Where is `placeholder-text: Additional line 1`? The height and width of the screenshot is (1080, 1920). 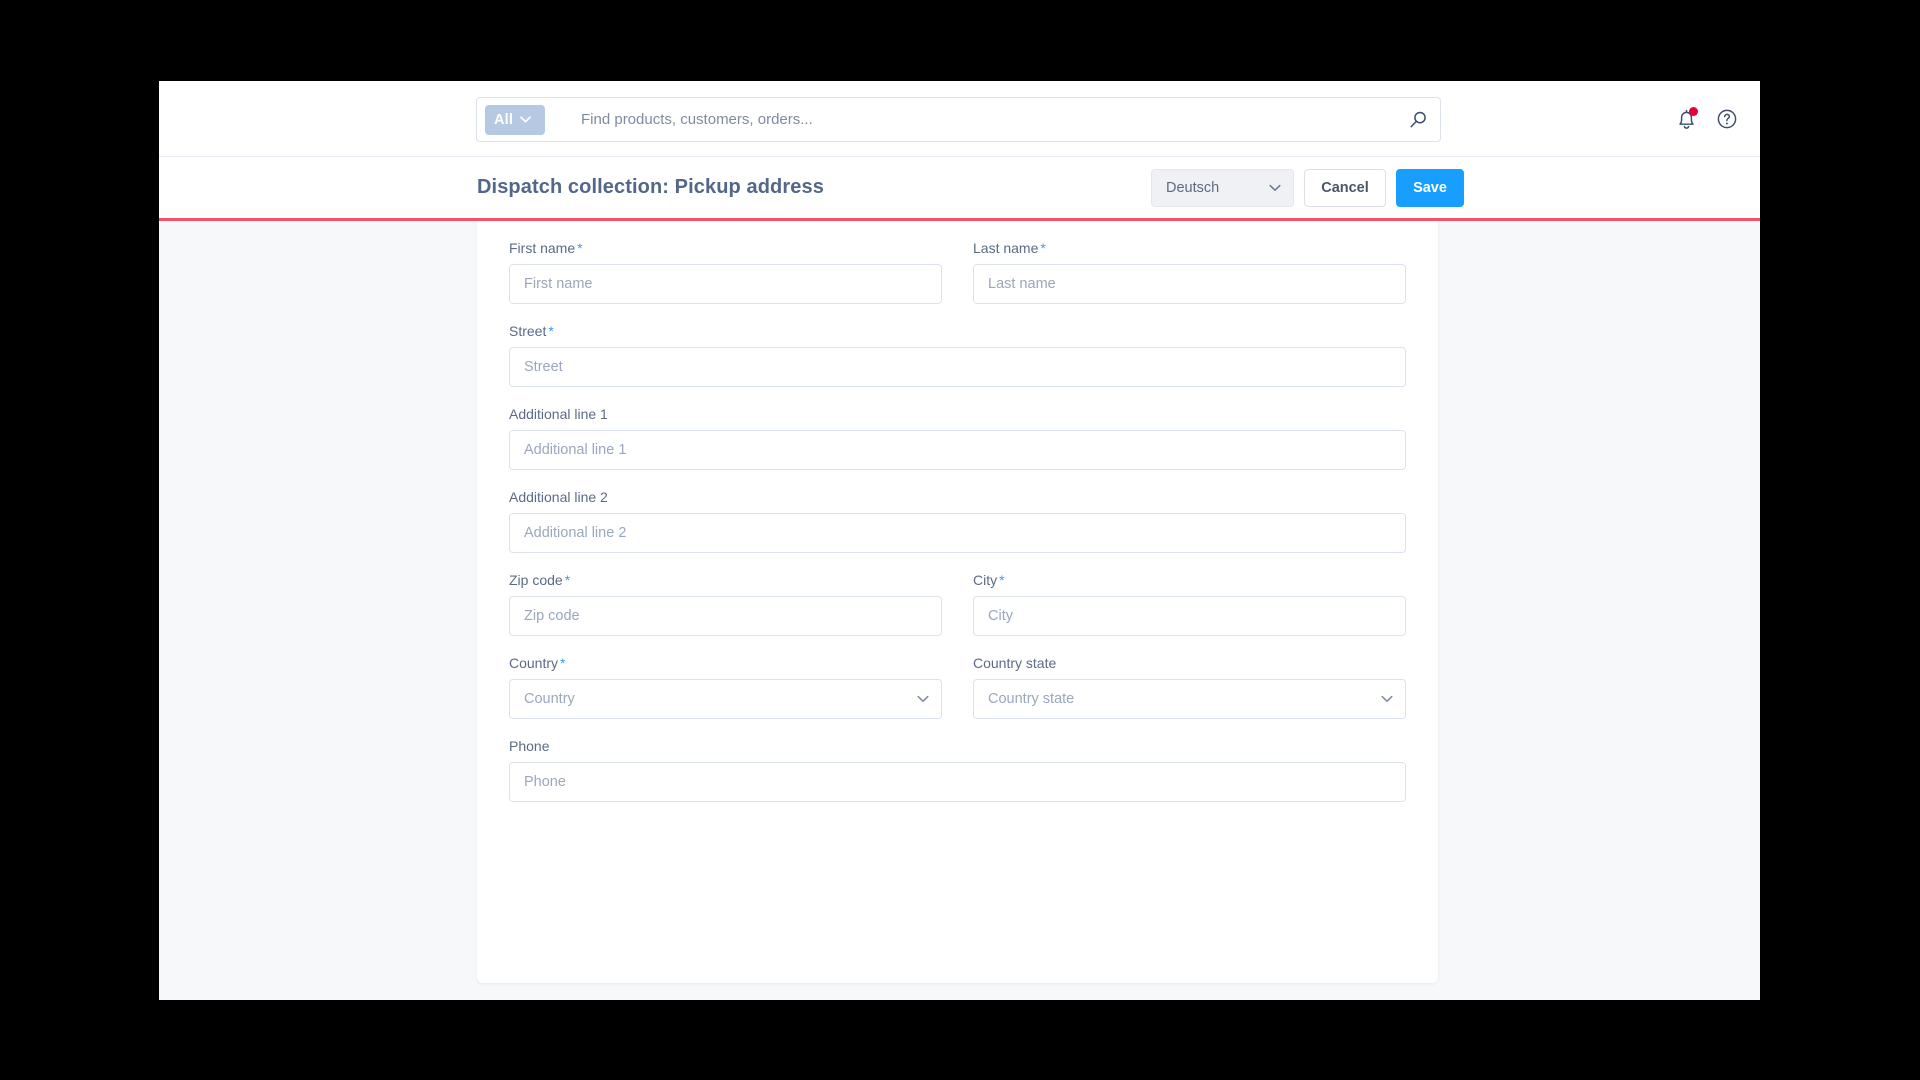 placeholder-text: Additional line 1 is located at coordinates (575, 450).